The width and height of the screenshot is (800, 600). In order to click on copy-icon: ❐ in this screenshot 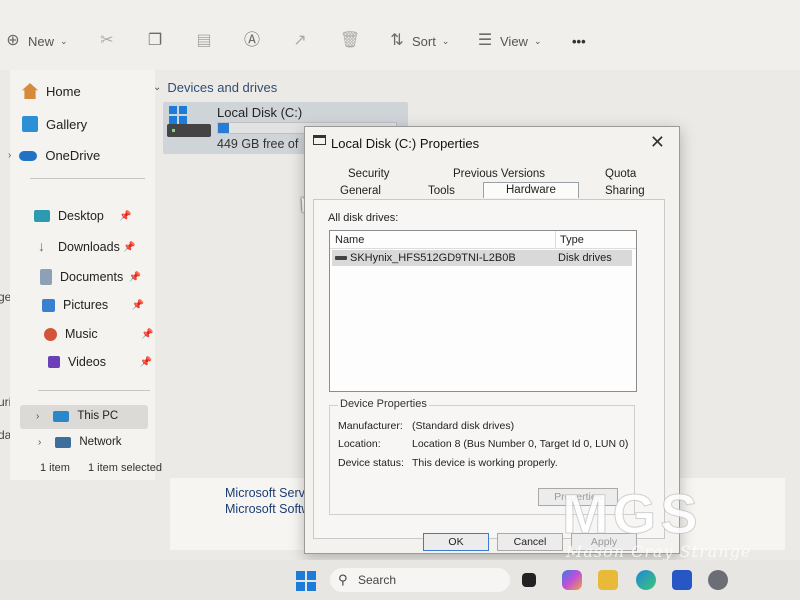, I will do `click(155, 40)`.